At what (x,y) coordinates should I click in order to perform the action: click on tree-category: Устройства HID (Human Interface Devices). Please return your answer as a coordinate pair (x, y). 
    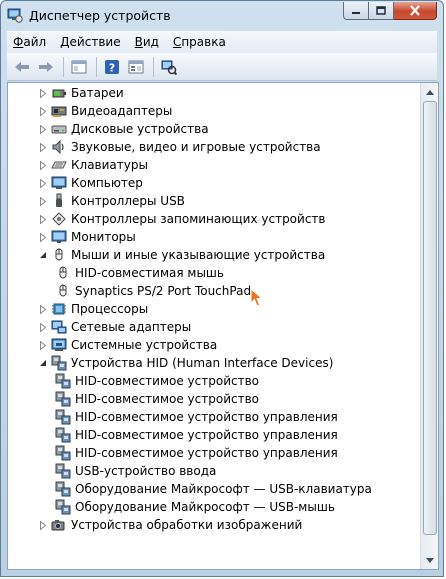
    Looking at the image, I should click on (185, 363).